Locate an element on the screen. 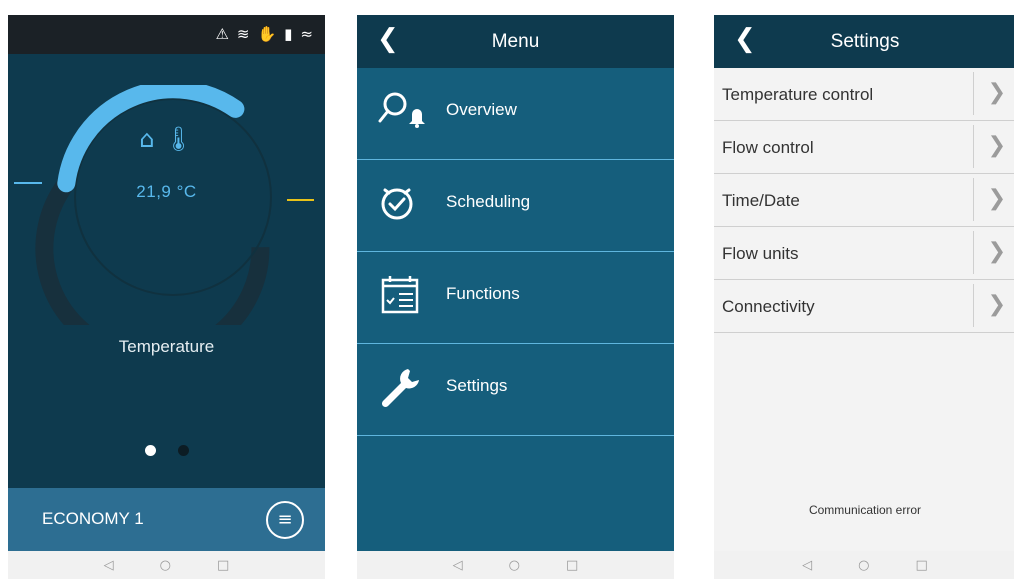  page-title: Menu is located at coordinates (515, 41).